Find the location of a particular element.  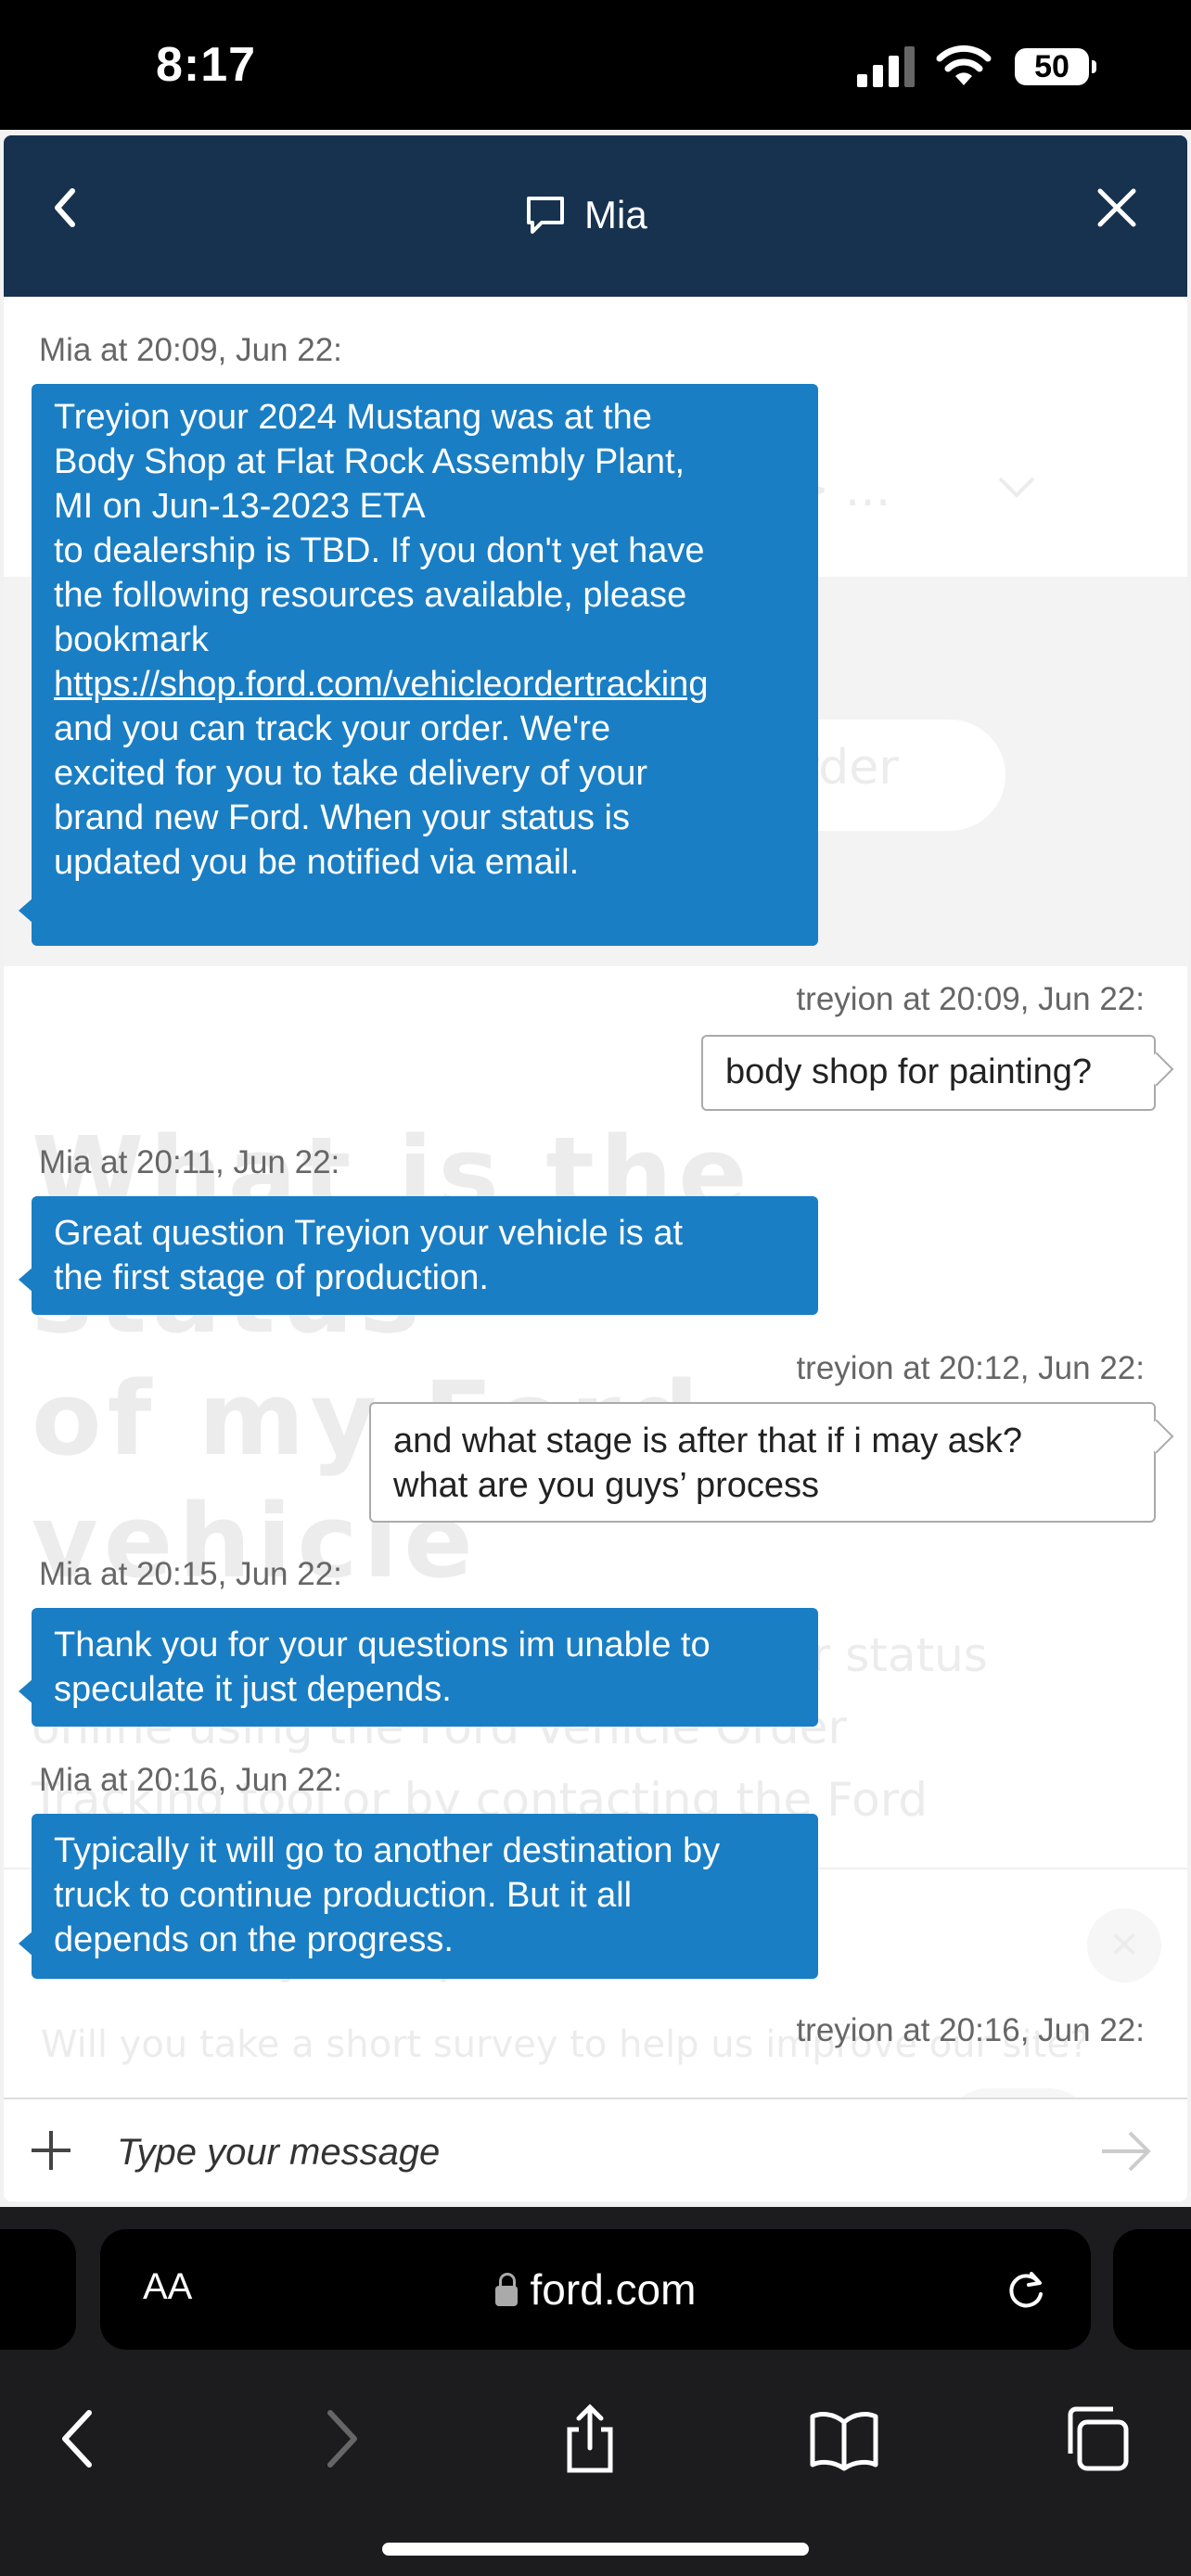

domain-text: ford.com is located at coordinates (613, 2289).